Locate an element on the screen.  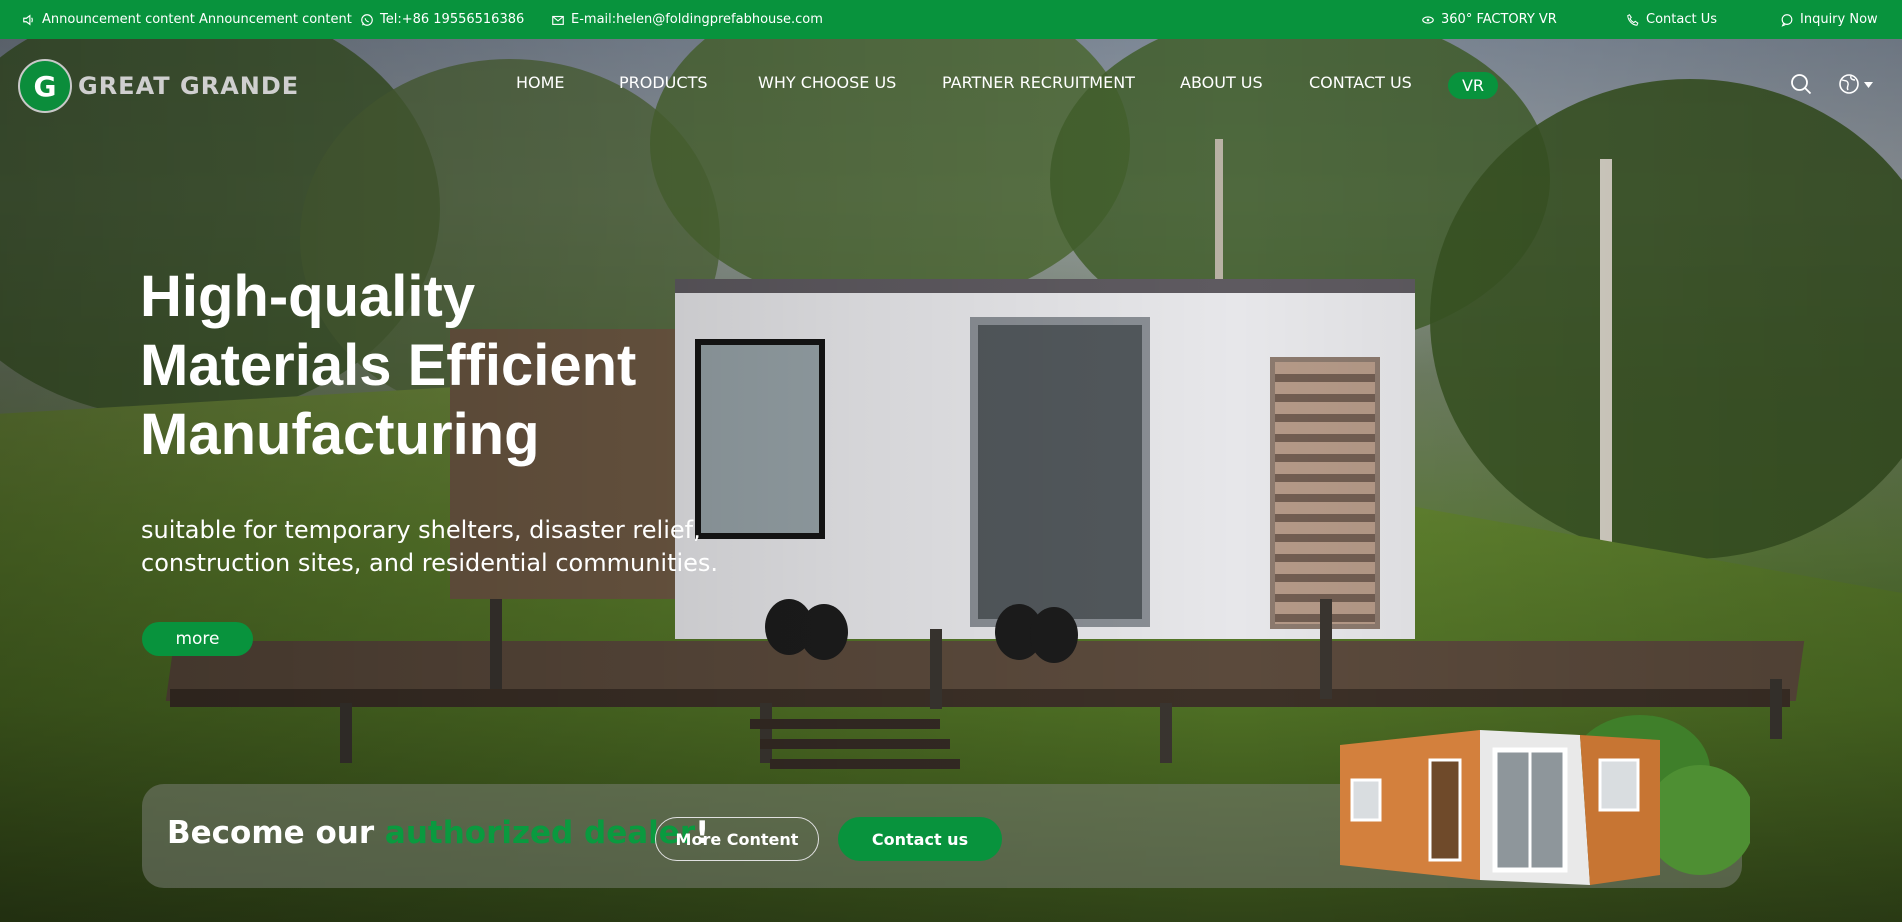
dealer-headline: Become our authorized dealer! is located at coordinates (438, 833).